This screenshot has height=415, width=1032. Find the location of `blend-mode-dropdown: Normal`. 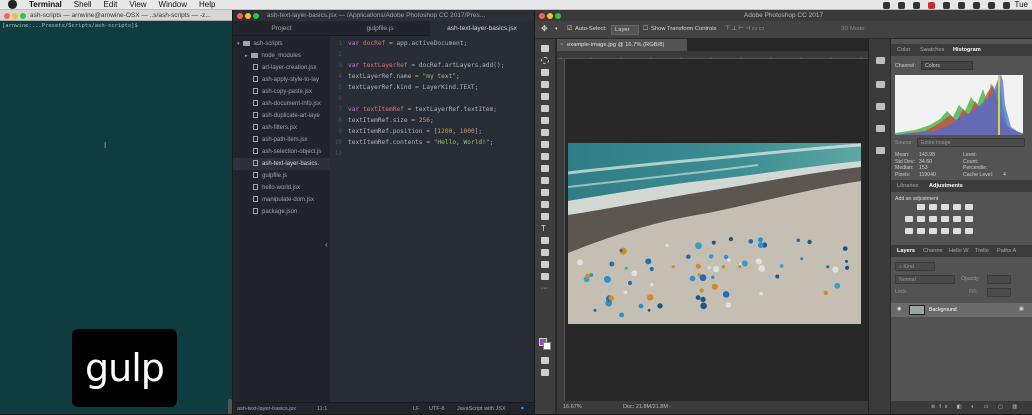

blend-mode-dropdown: Normal is located at coordinates (925, 279).